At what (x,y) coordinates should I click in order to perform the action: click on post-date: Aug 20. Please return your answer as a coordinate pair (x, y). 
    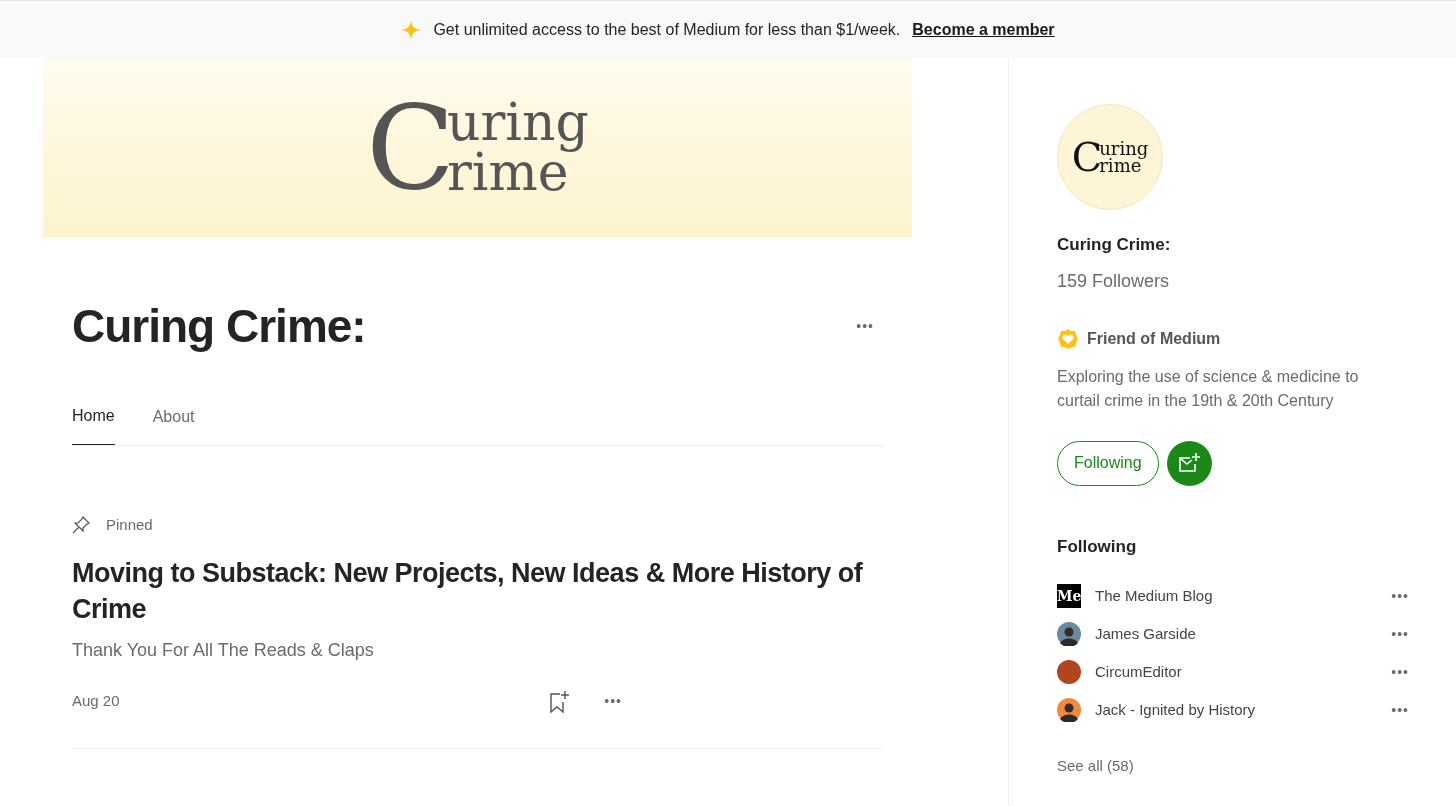
    Looking at the image, I should click on (96, 701).